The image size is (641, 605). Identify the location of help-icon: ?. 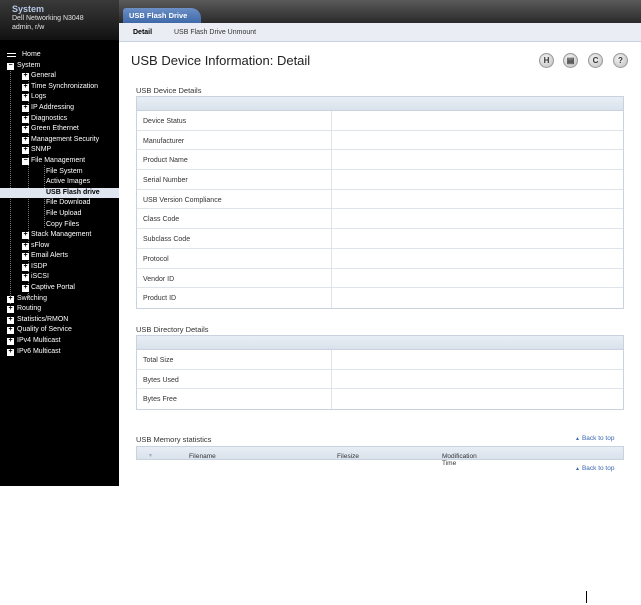
(620, 60).